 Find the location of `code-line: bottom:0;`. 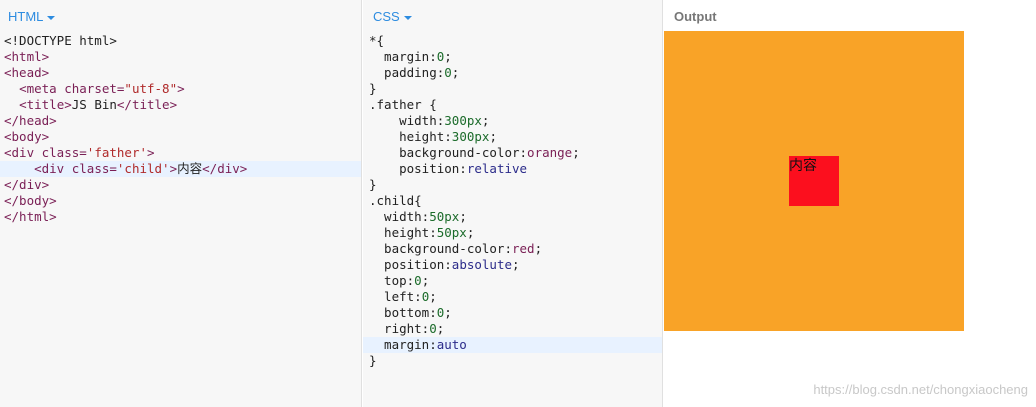

code-line: bottom:0; is located at coordinates (410, 312).